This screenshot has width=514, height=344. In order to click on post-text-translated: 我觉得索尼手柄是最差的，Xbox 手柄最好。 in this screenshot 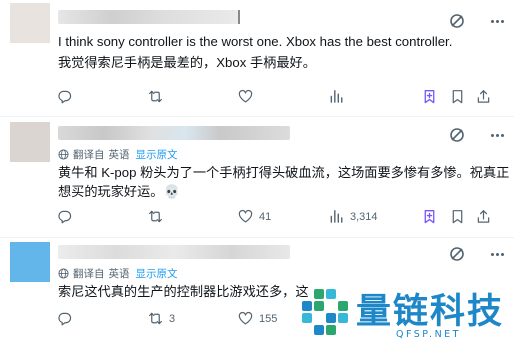, I will do `click(187, 62)`.